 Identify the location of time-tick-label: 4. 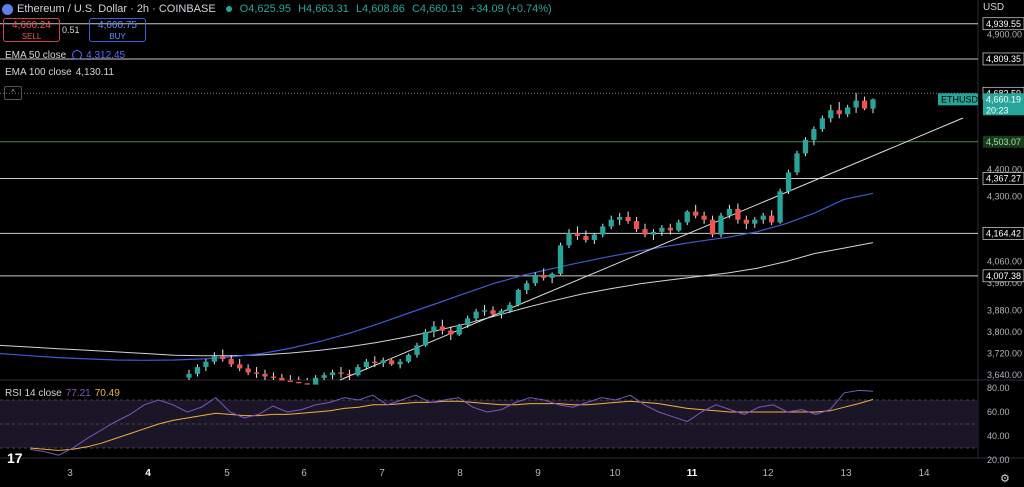
(148, 473).